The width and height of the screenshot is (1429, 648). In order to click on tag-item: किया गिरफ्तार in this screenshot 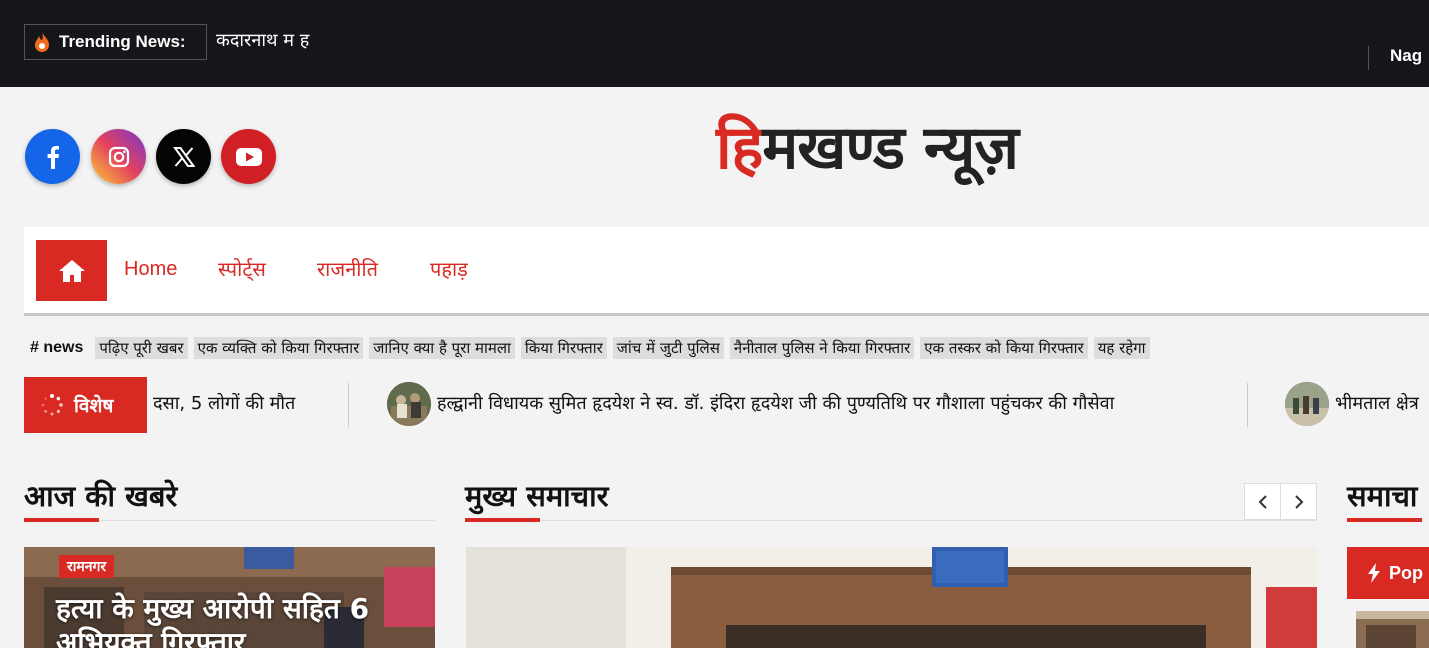, I will do `click(563, 348)`.